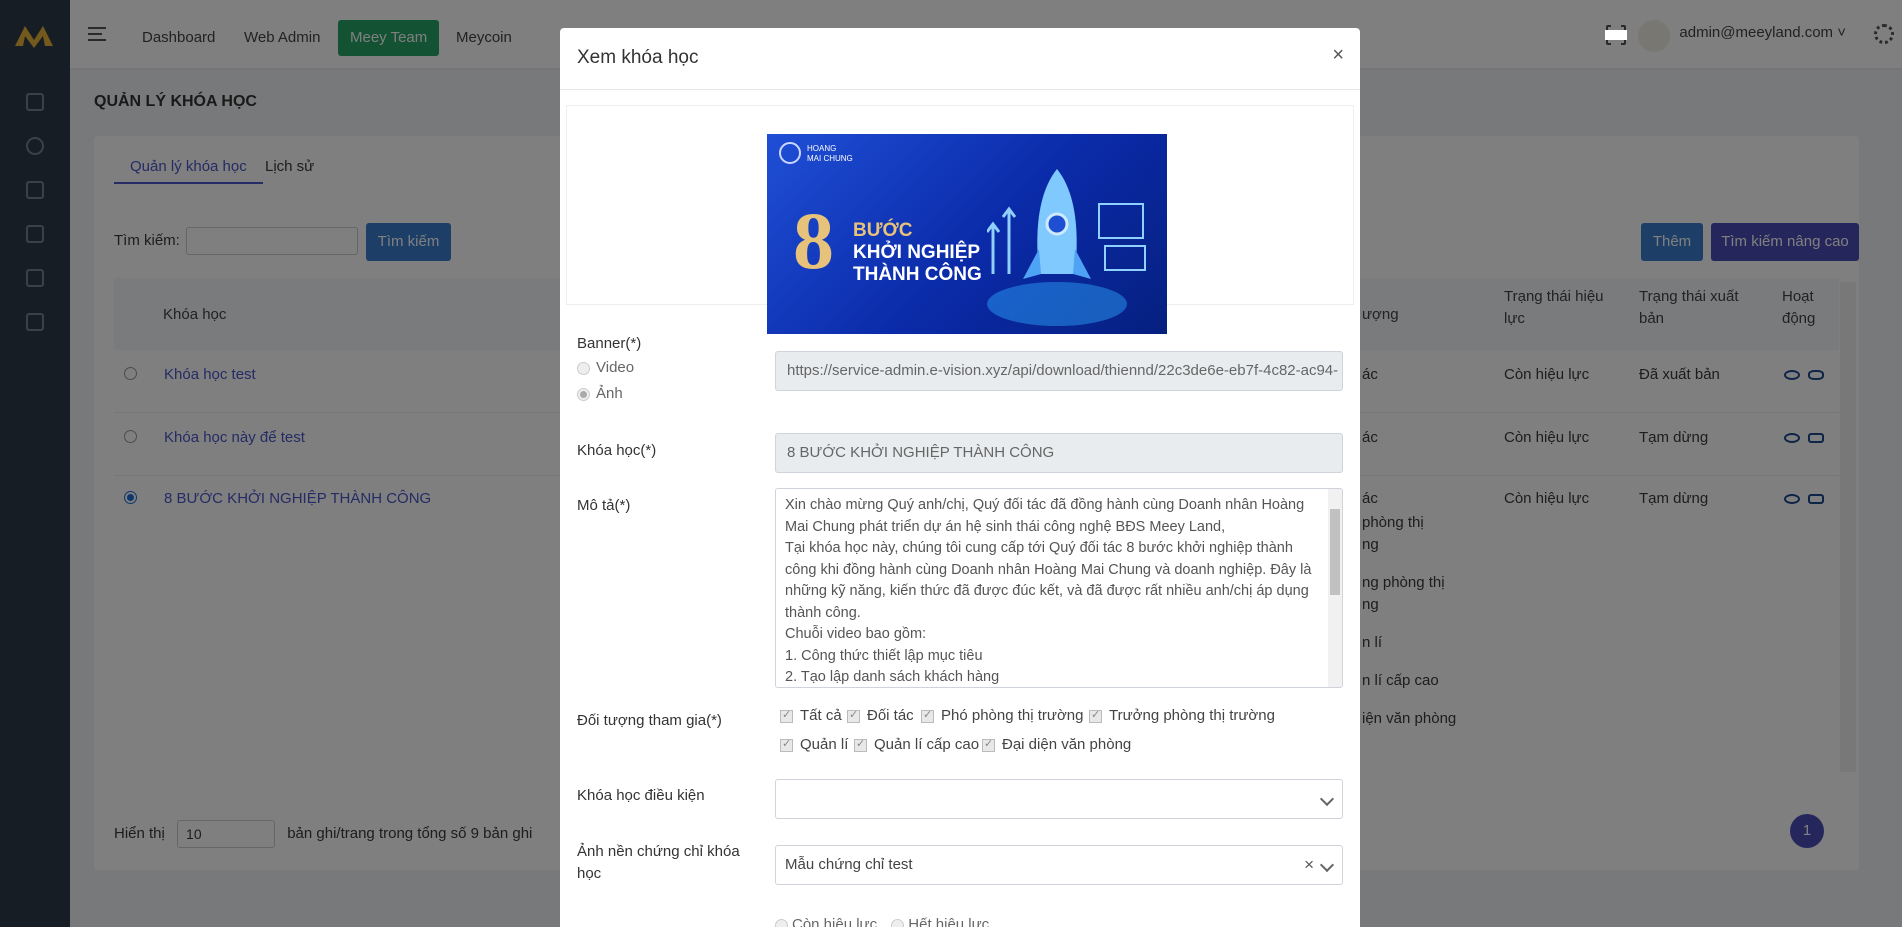 The width and height of the screenshot is (1902, 927). I want to click on status-valid-label: Còn hiệu lực, so click(835, 921).